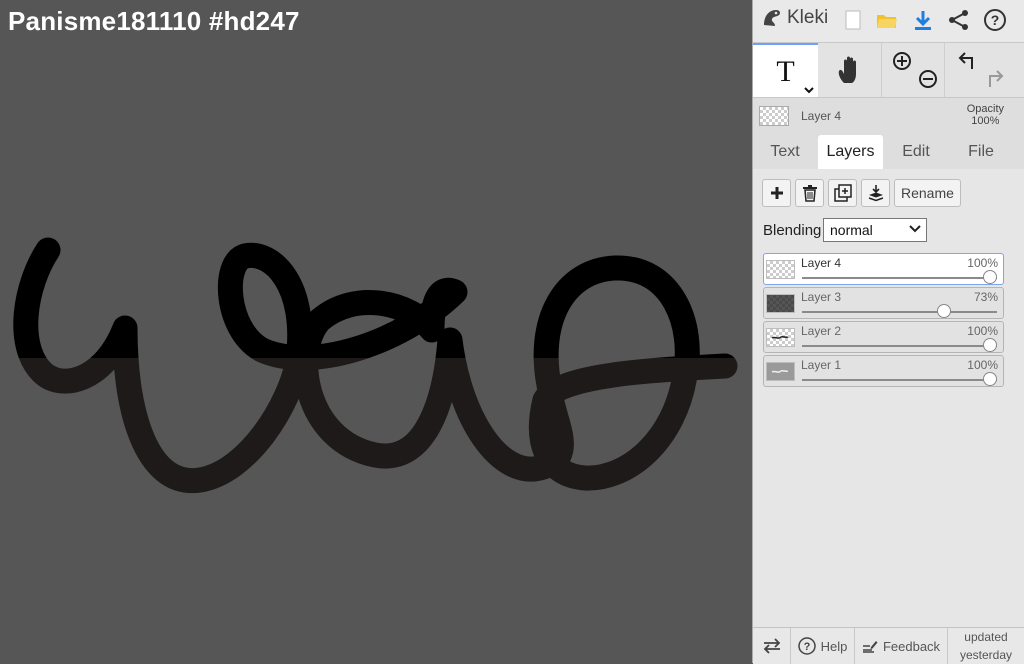  What do you see at coordinates (883, 269) in the screenshot?
I see `layer-row-4: Layer 4 100%` at bounding box center [883, 269].